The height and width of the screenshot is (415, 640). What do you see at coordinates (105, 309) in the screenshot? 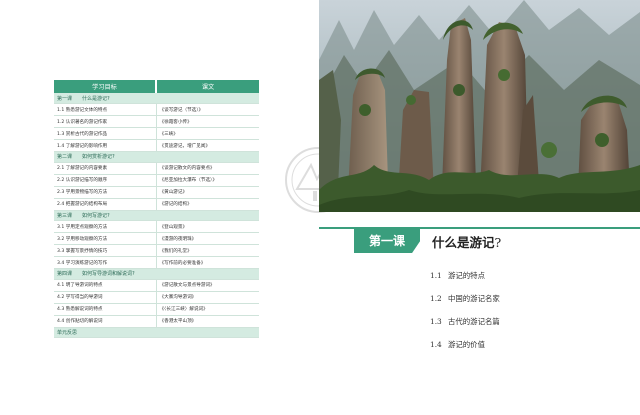
I see `goal-cell: 4.3 熟悉解说词的特点` at bounding box center [105, 309].